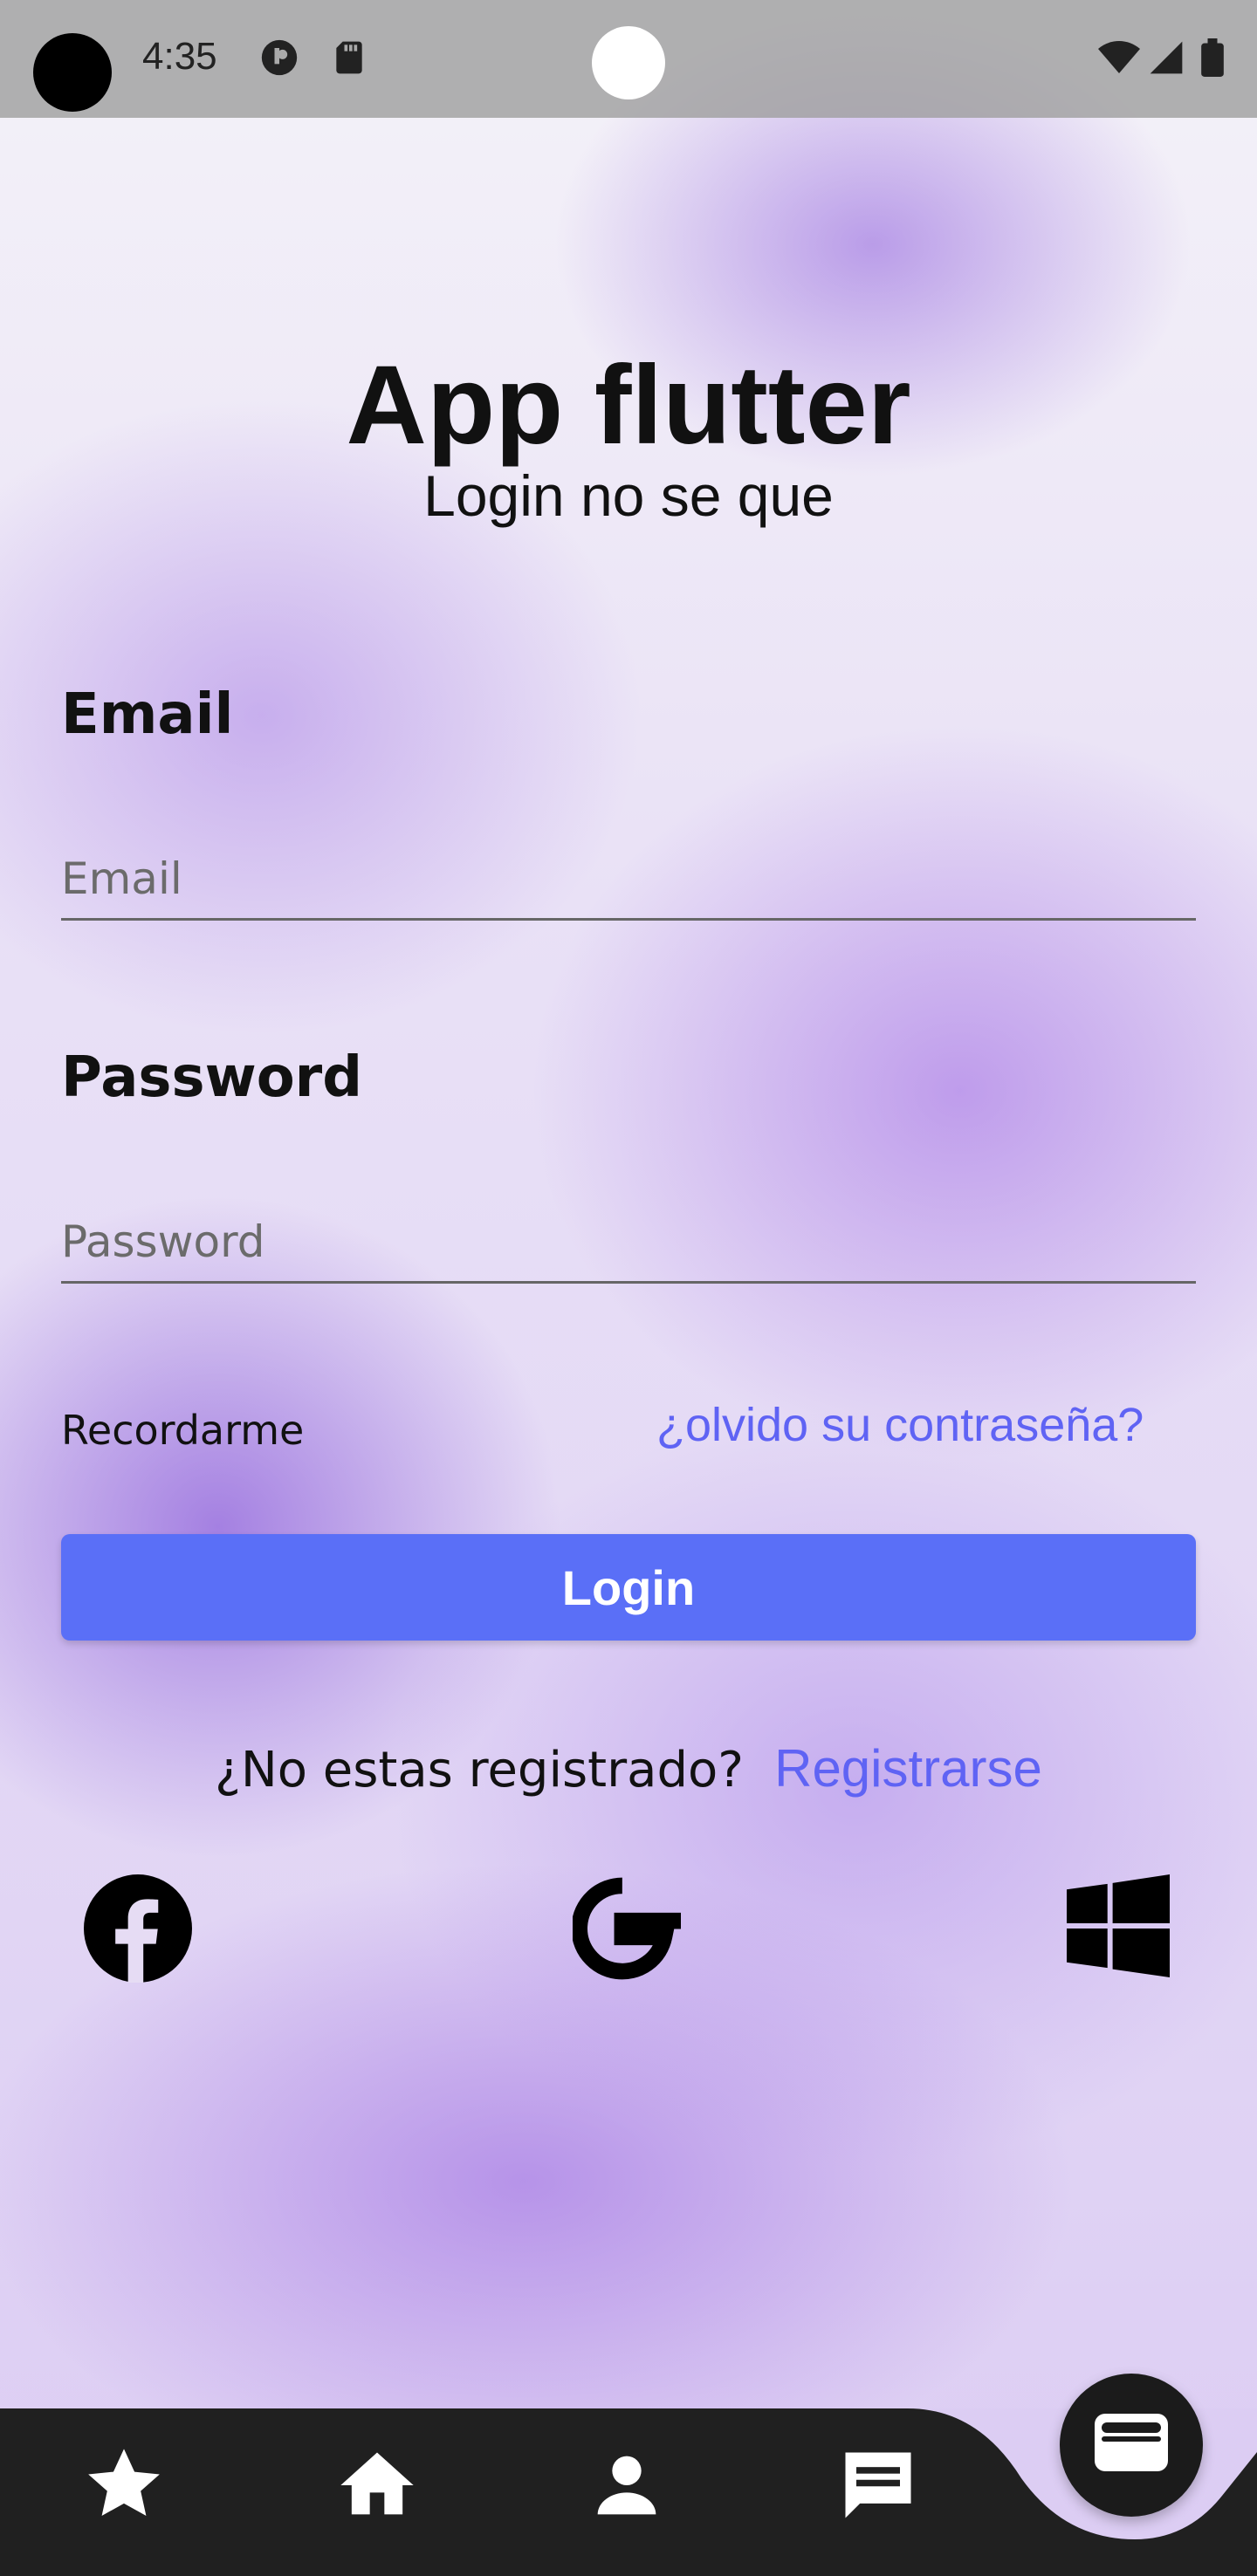 The height and width of the screenshot is (2576, 1257). What do you see at coordinates (377, 2485) in the screenshot?
I see `nav-home-icon` at bounding box center [377, 2485].